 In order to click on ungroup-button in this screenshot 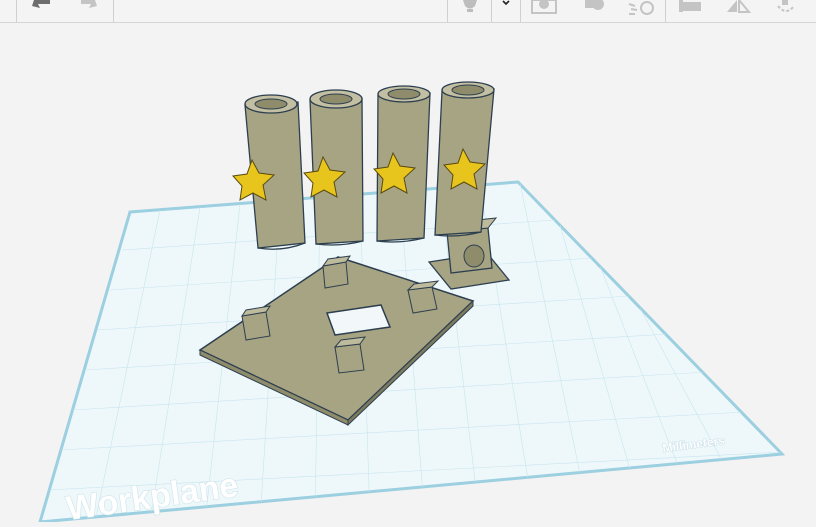, I will do `click(594, 11)`.